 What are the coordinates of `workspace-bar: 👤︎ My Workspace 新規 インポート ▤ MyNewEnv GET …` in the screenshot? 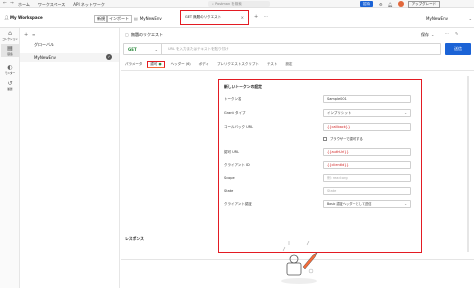 It's located at (237, 18).